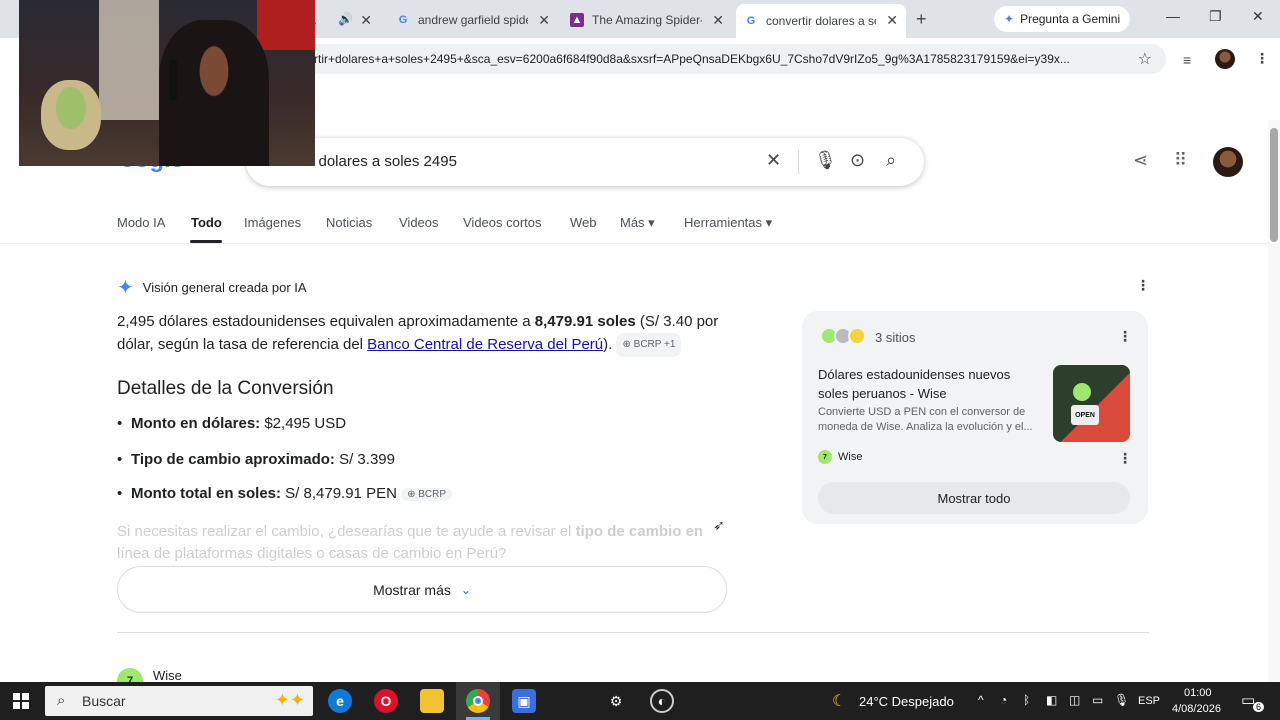 This screenshot has height=720, width=1280. I want to click on account-avatar, so click(1228, 162).